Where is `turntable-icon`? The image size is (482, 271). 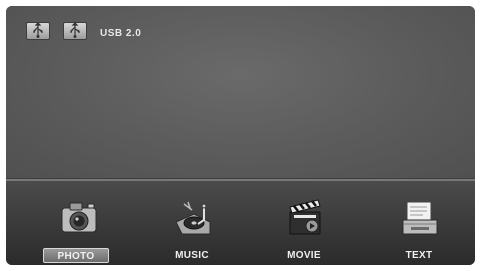
turntable-icon is located at coordinates (193, 217).